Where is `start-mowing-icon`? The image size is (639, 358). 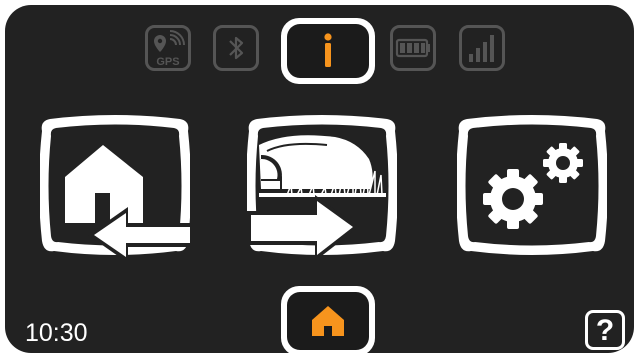 start-mowing-icon is located at coordinates (322, 186).